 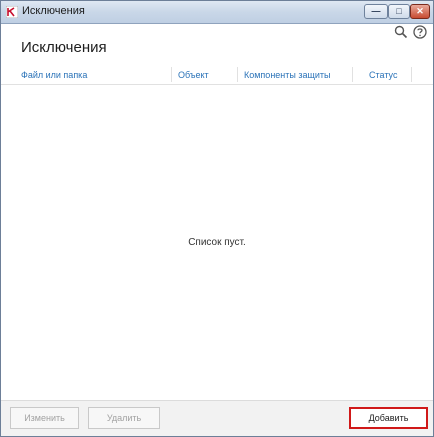 I want to click on help-icon, so click(x=420, y=32).